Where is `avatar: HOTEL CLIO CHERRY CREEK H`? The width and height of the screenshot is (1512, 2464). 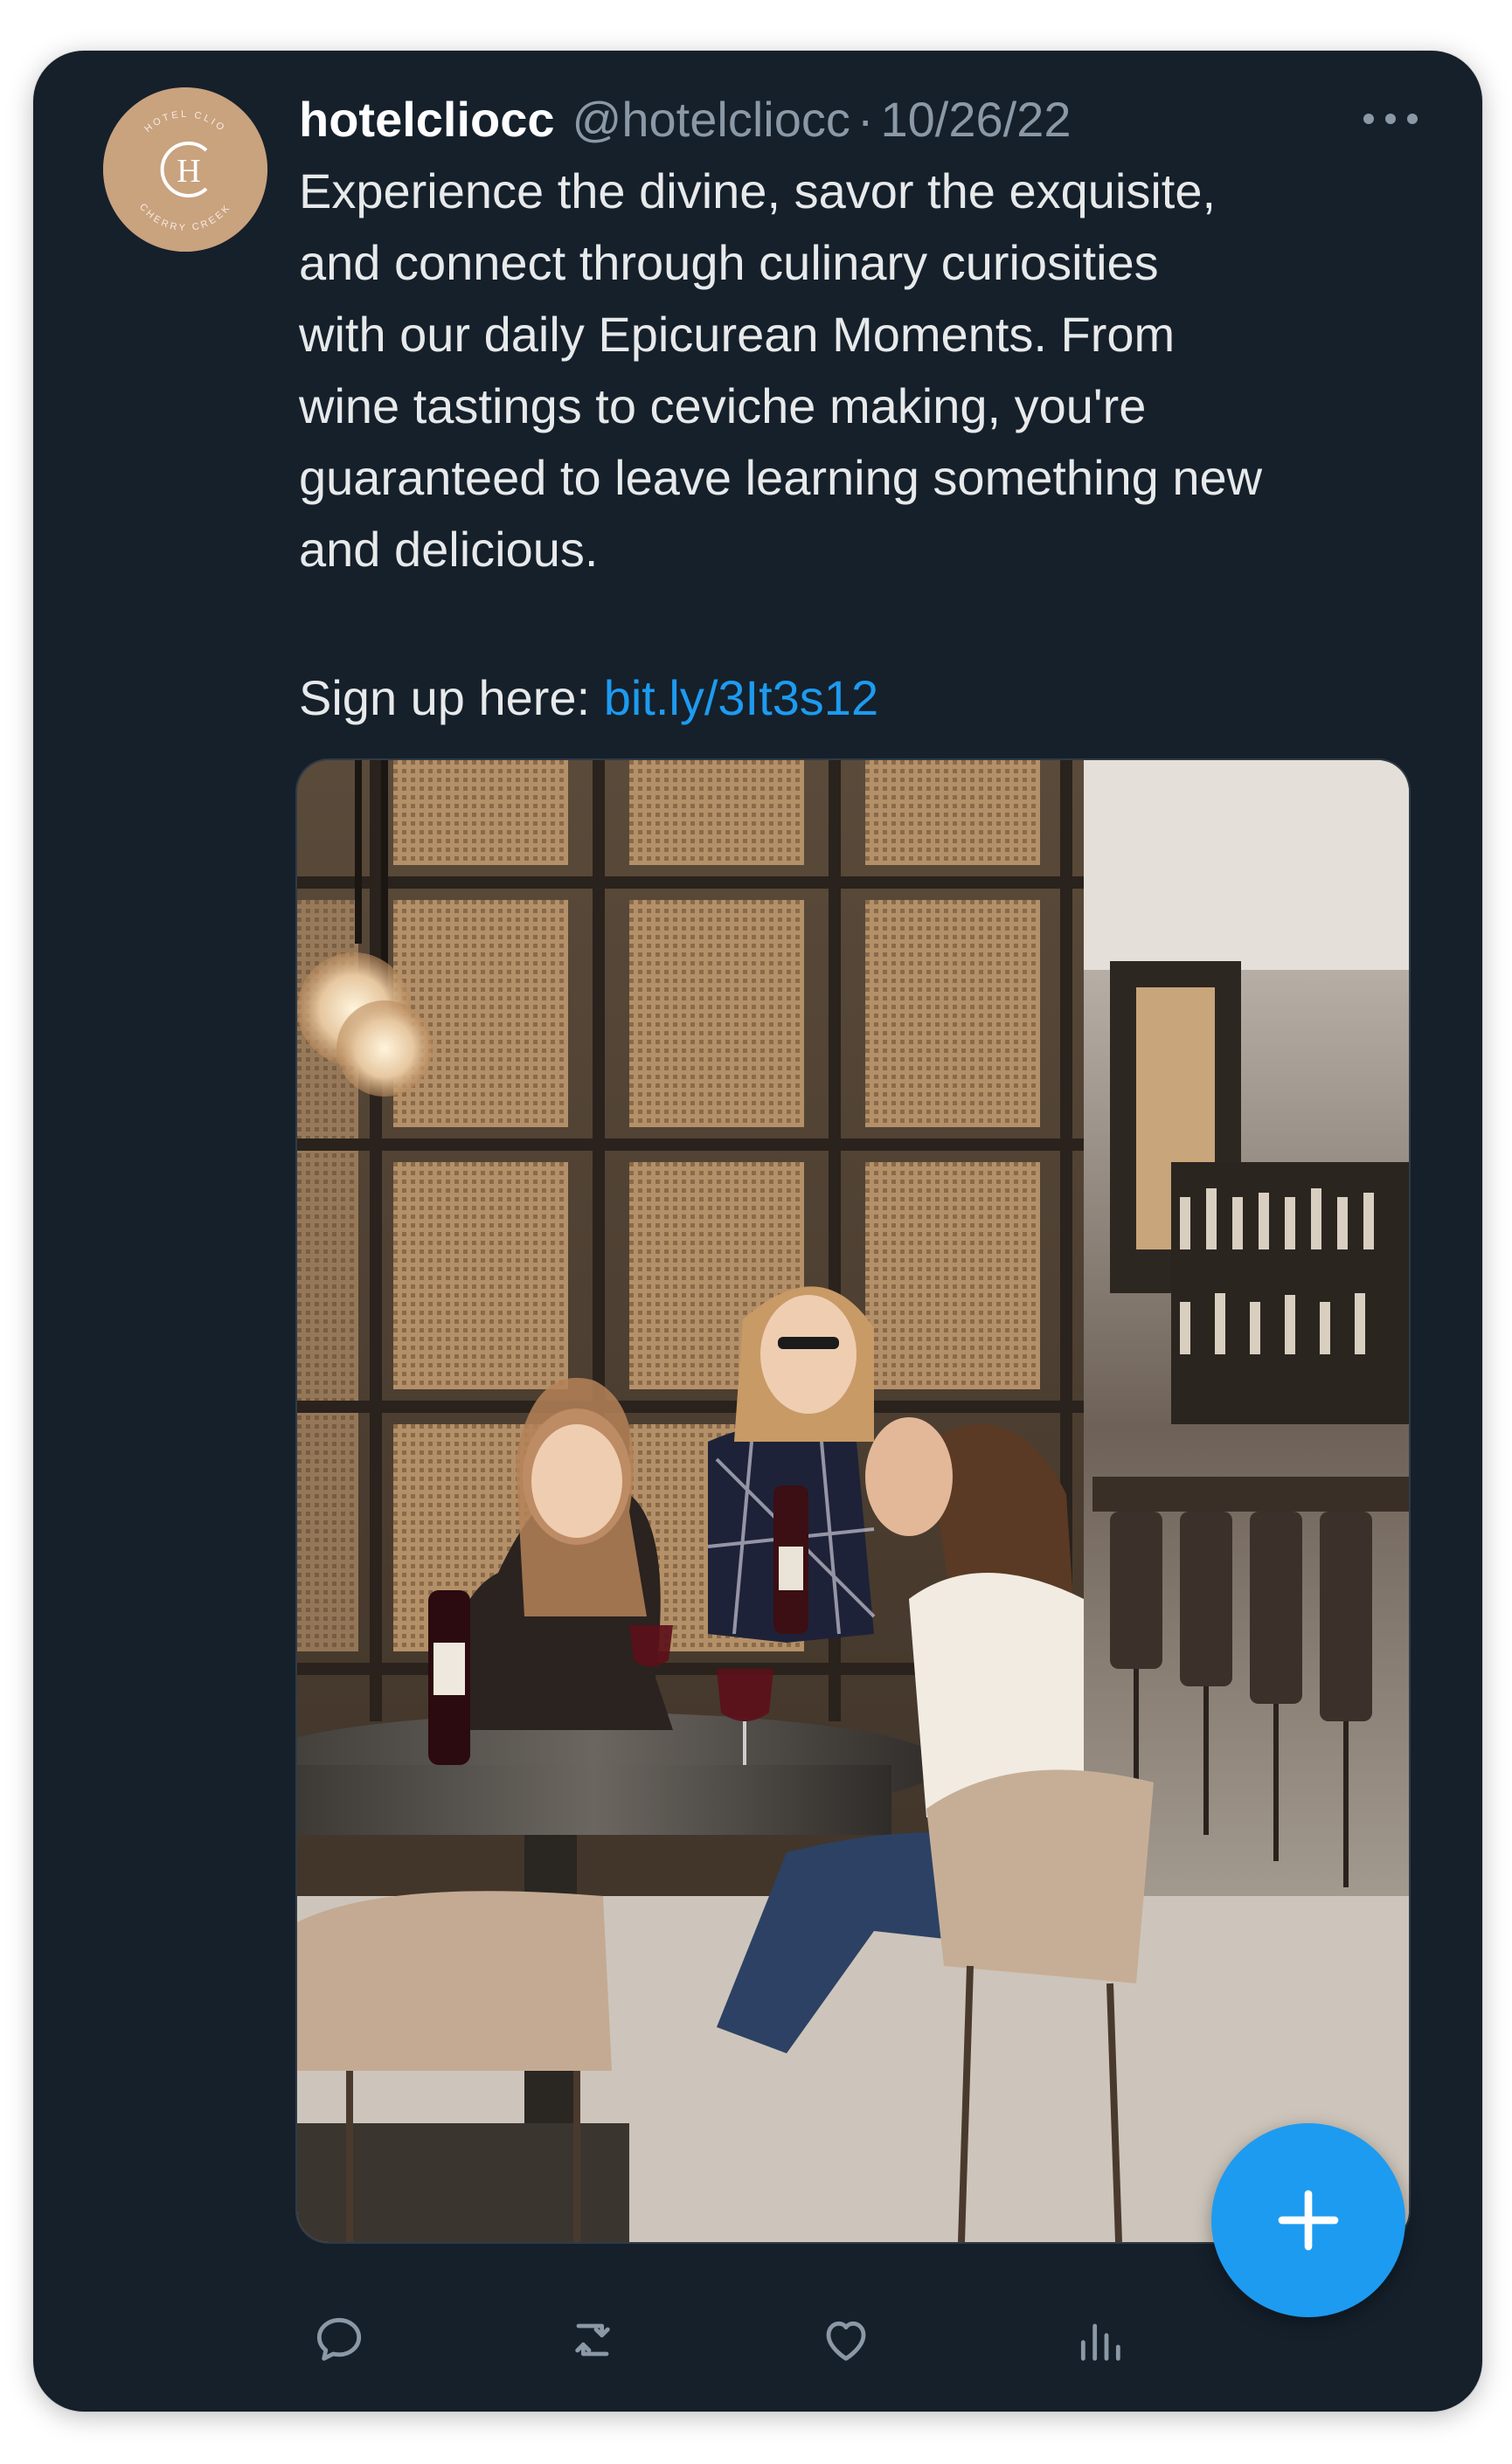 avatar: HOTEL CLIO CHERRY CREEK H is located at coordinates (185, 169).